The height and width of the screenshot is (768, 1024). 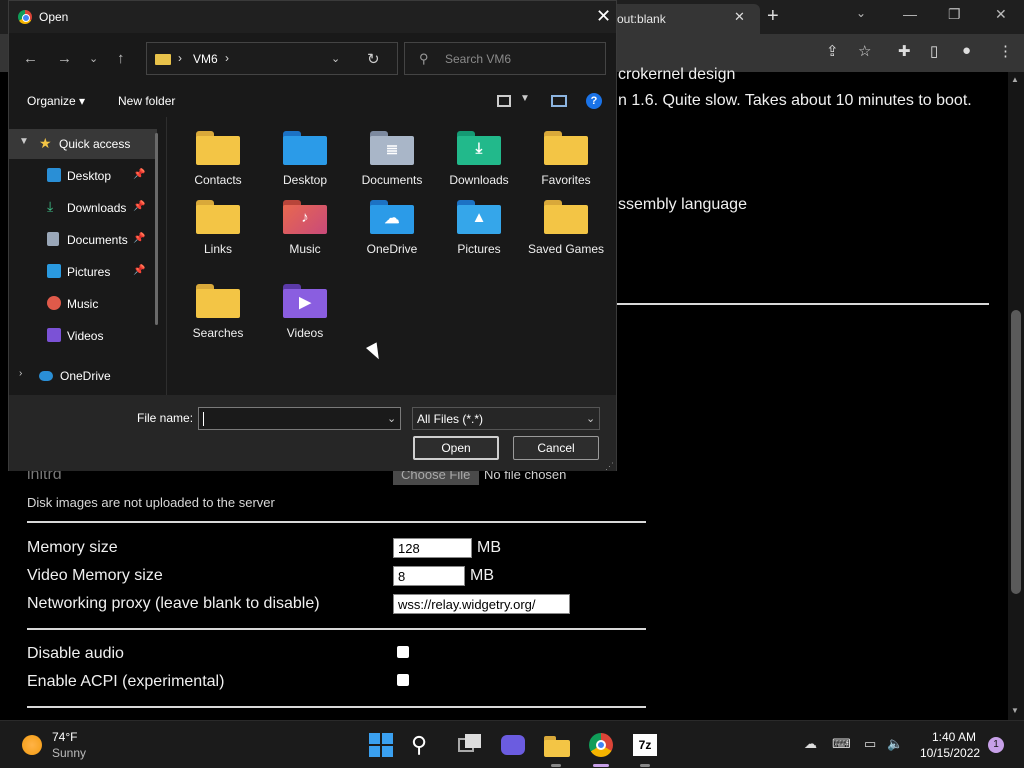 I want to click on page-scroll-thumb, so click(x=1016, y=452).